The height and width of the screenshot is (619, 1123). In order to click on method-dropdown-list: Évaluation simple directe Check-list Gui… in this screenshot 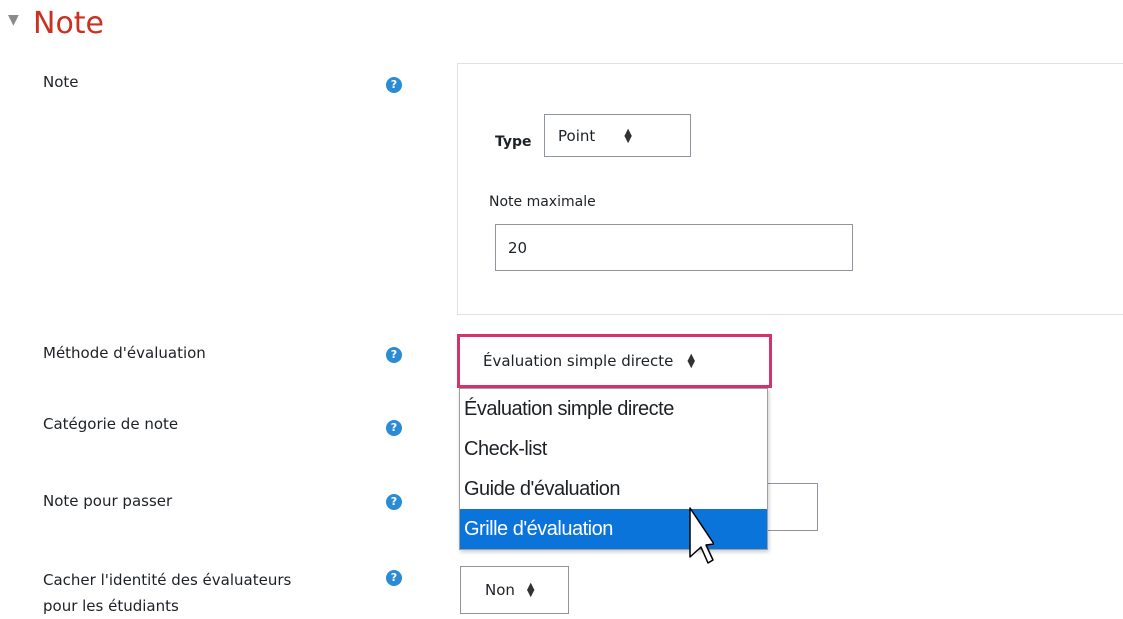, I will do `click(613, 469)`.